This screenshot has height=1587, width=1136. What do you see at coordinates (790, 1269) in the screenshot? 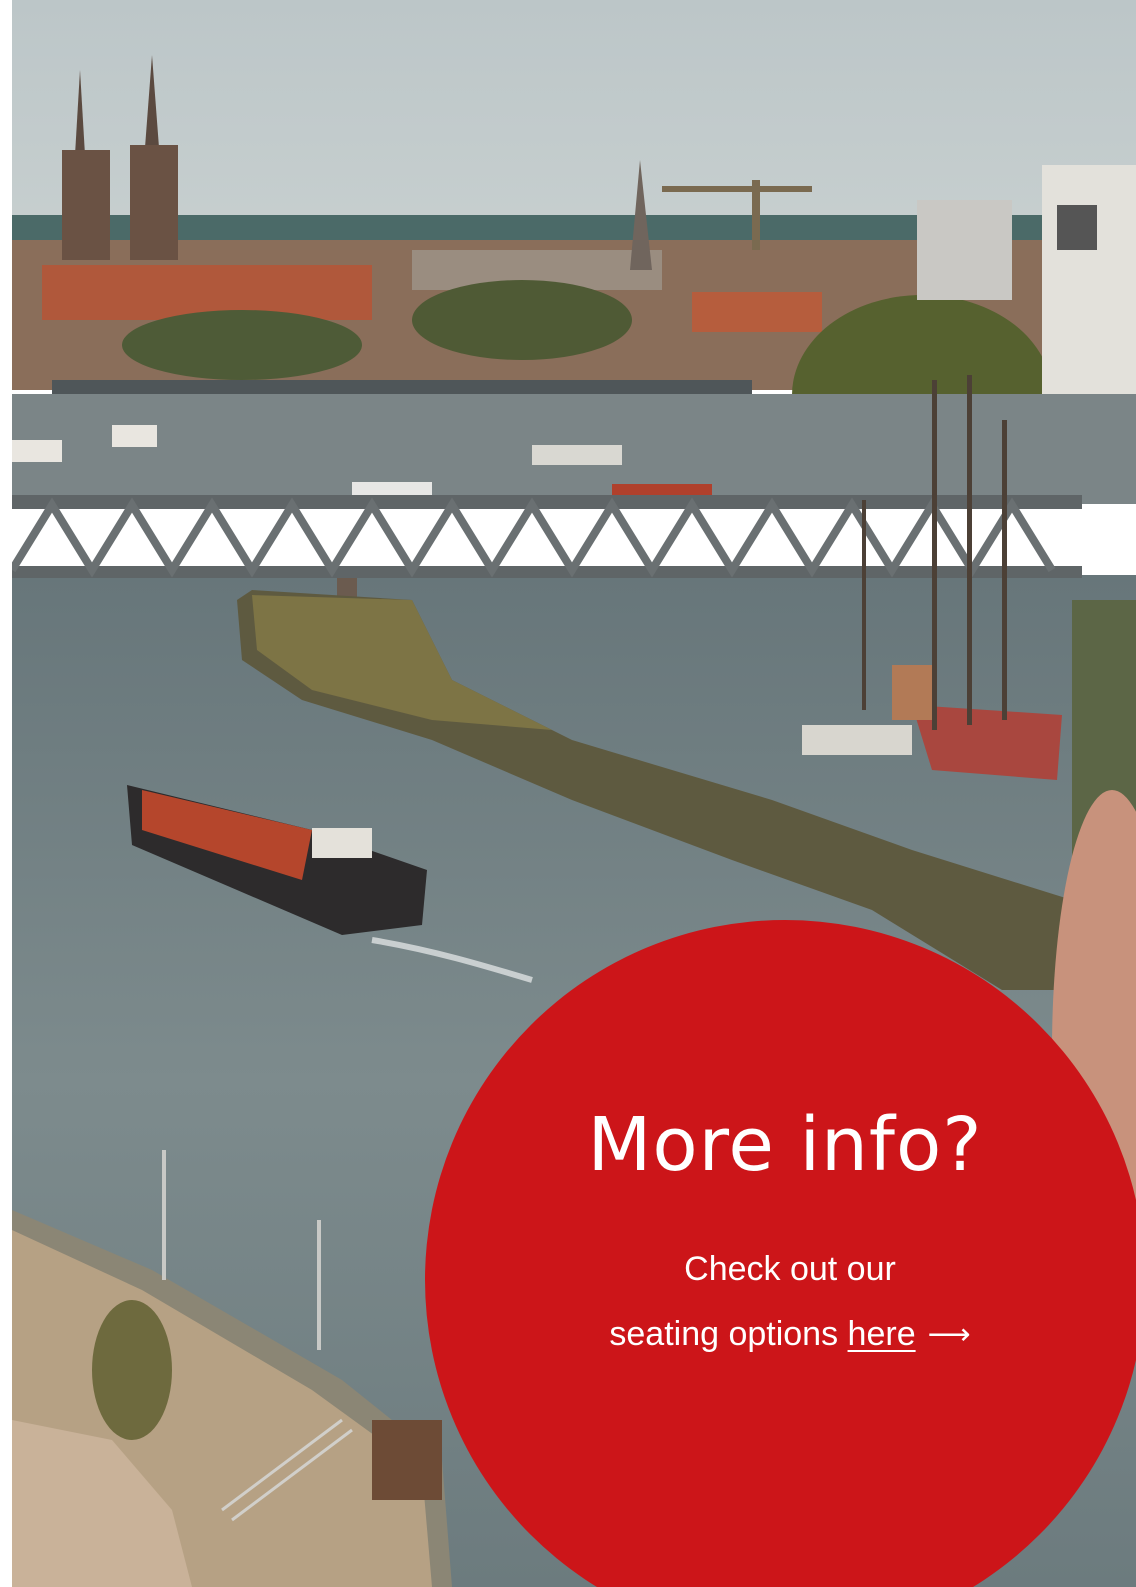
I see `info-line1-text: Check out our` at bounding box center [790, 1269].